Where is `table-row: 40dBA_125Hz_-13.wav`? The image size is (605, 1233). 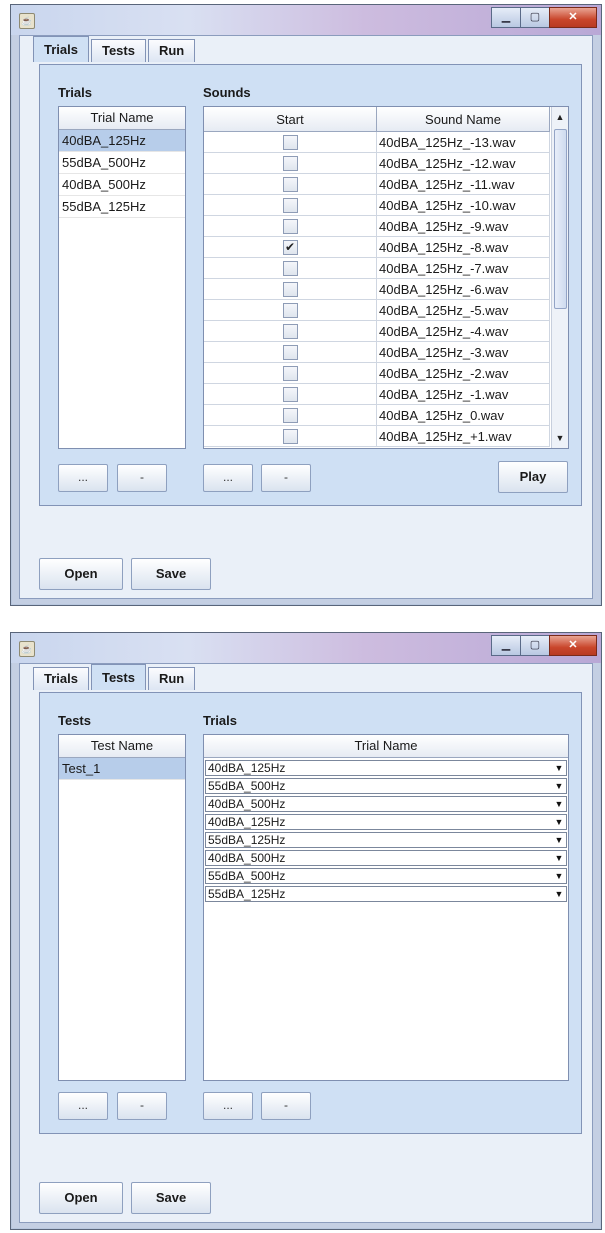
table-row: 40dBA_125Hz_-13.wav is located at coordinates (377, 142).